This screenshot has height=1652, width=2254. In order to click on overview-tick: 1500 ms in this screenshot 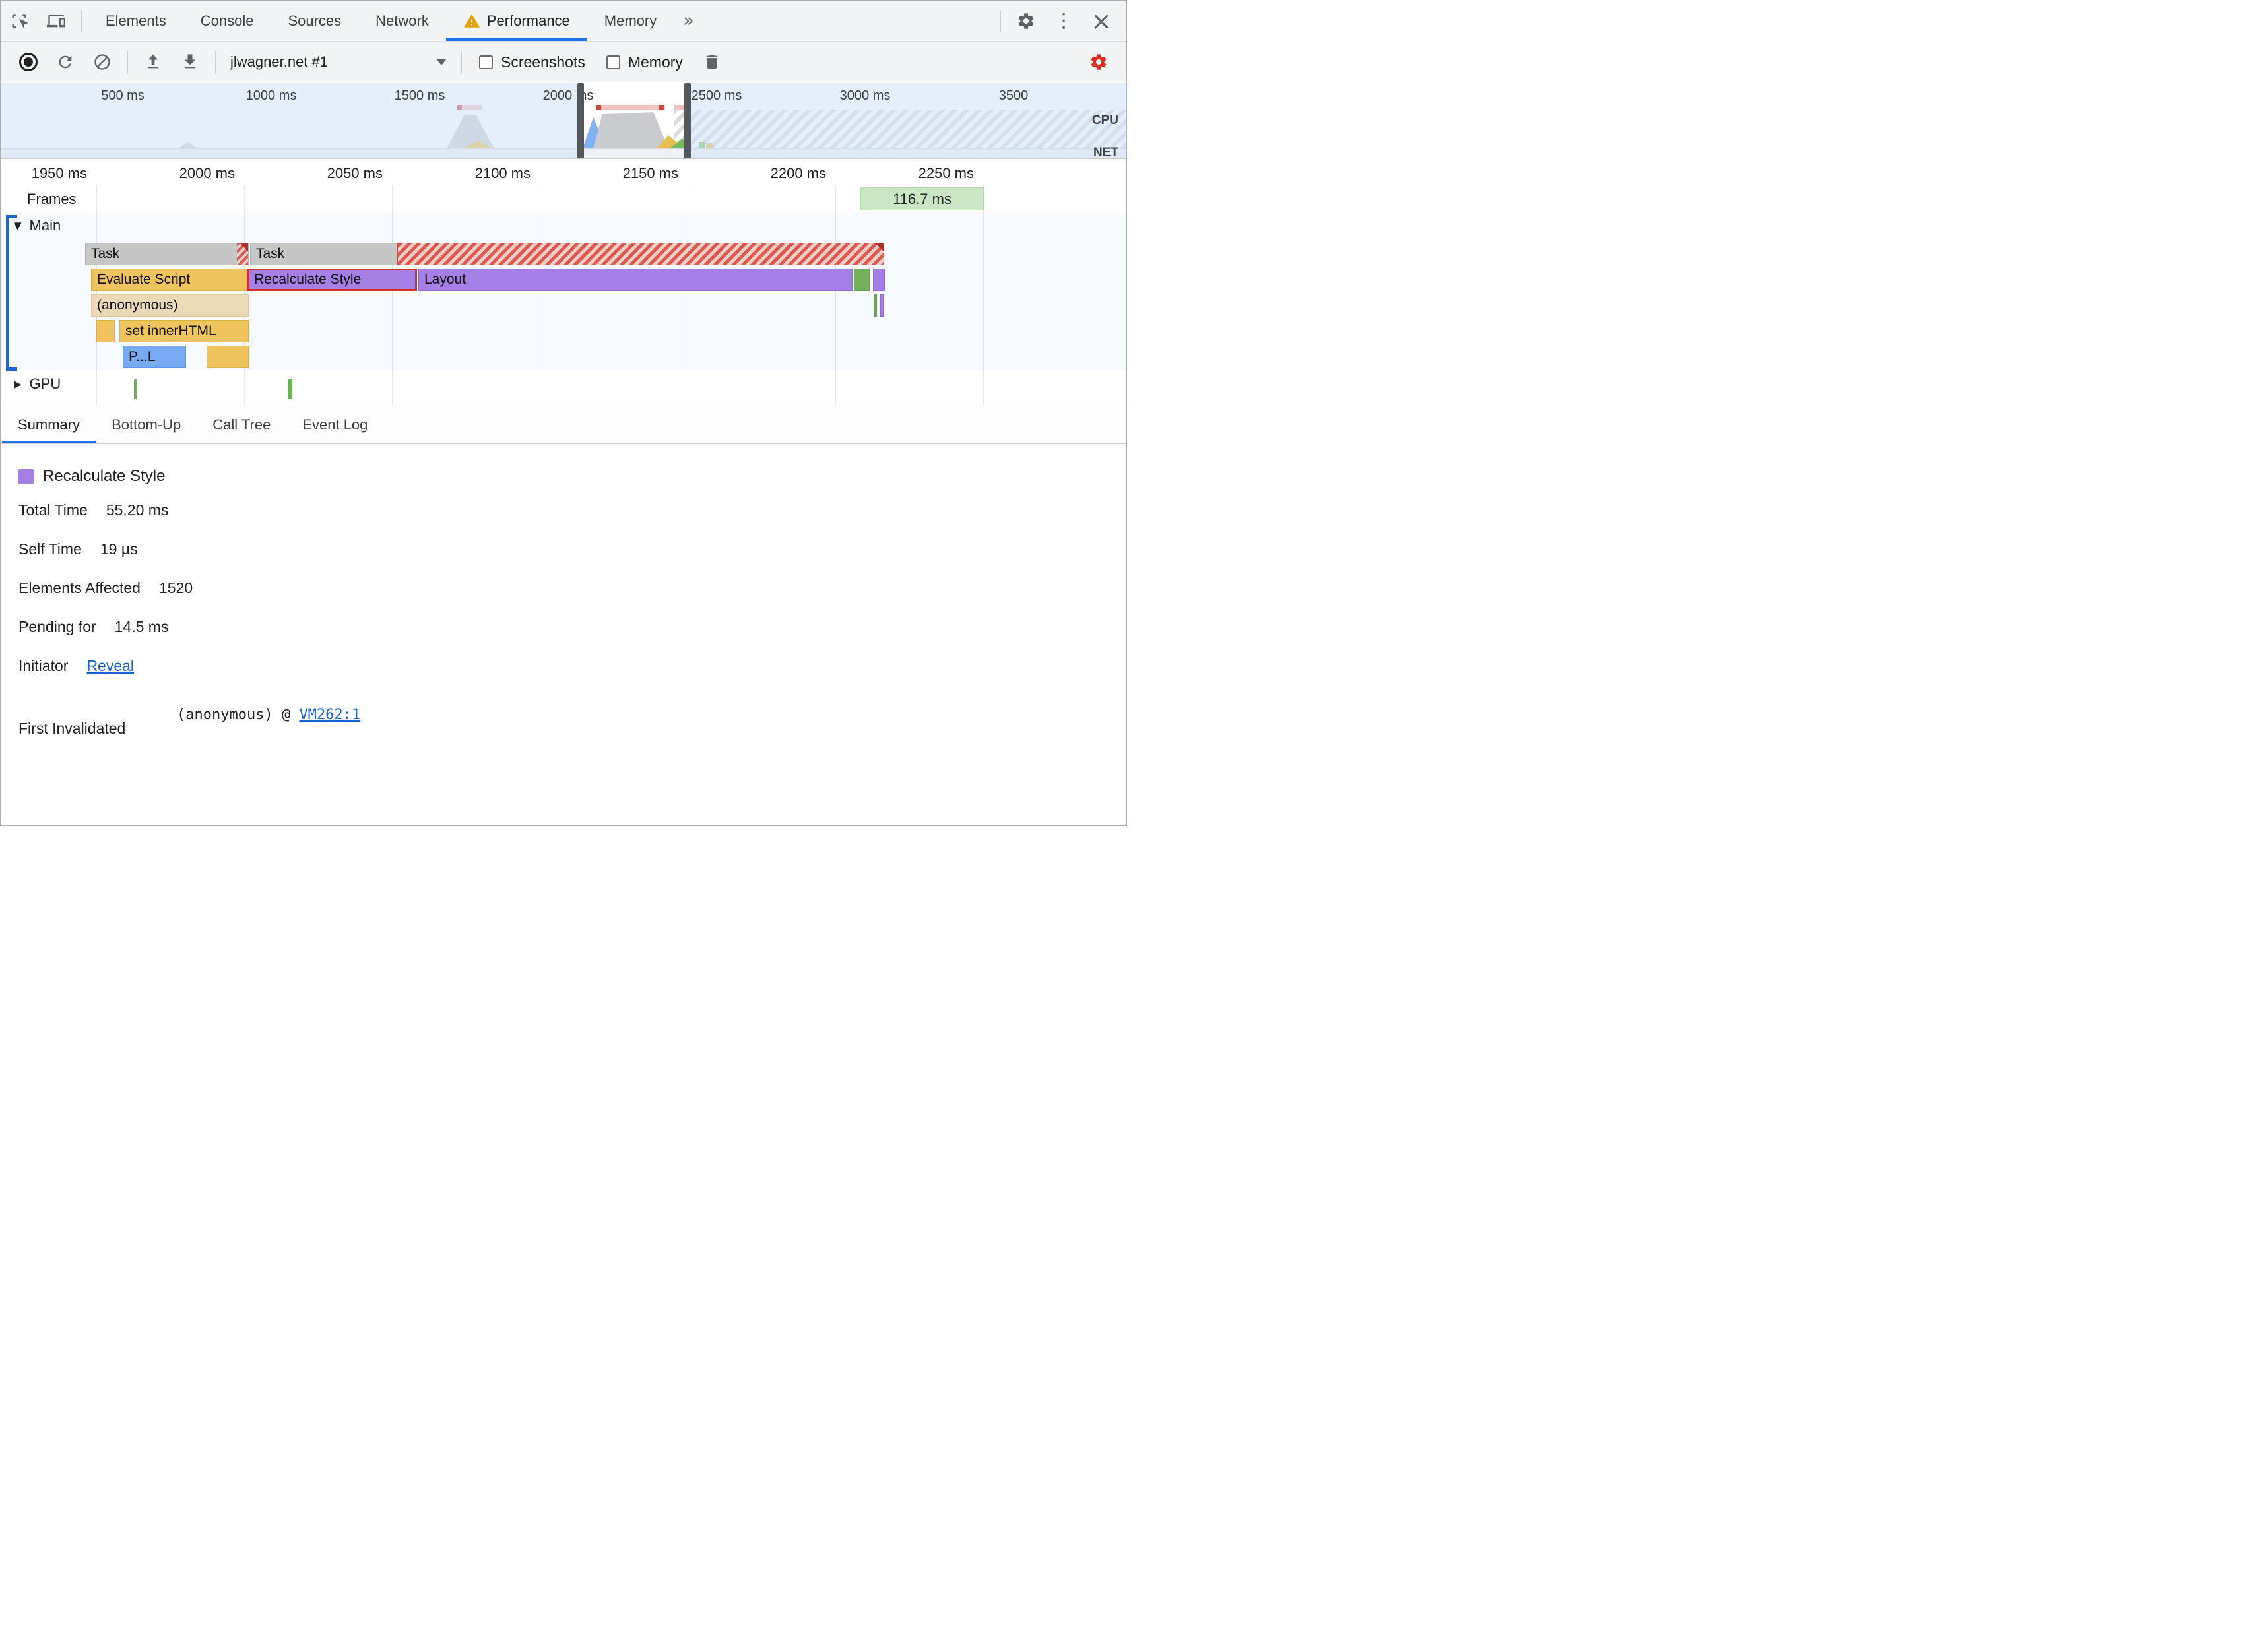, I will do `click(419, 95)`.